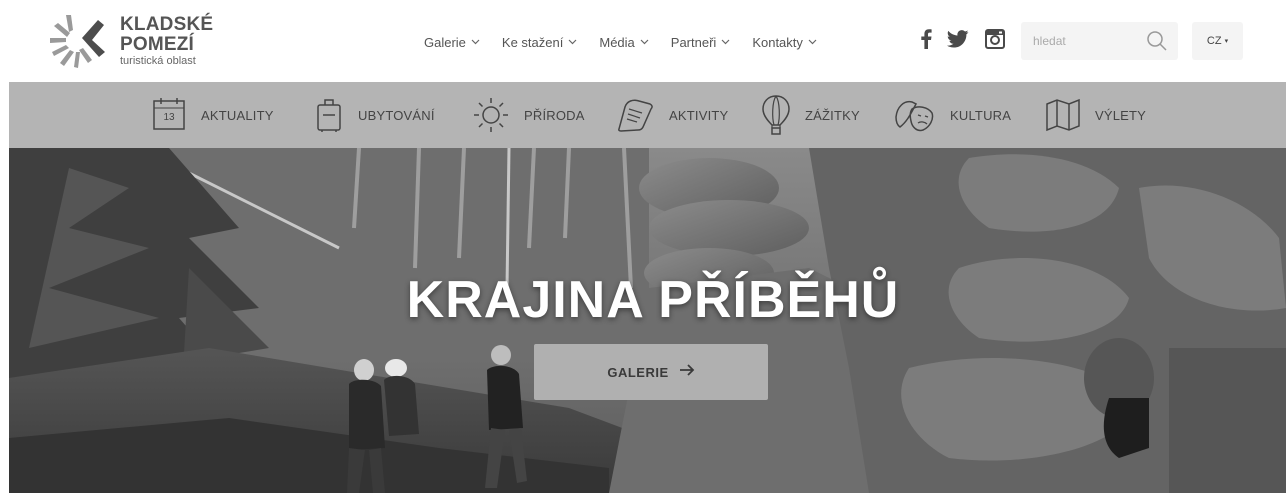  What do you see at coordinates (491, 115) in the screenshot?
I see `sun-icon` at bounding box center [491, 115].